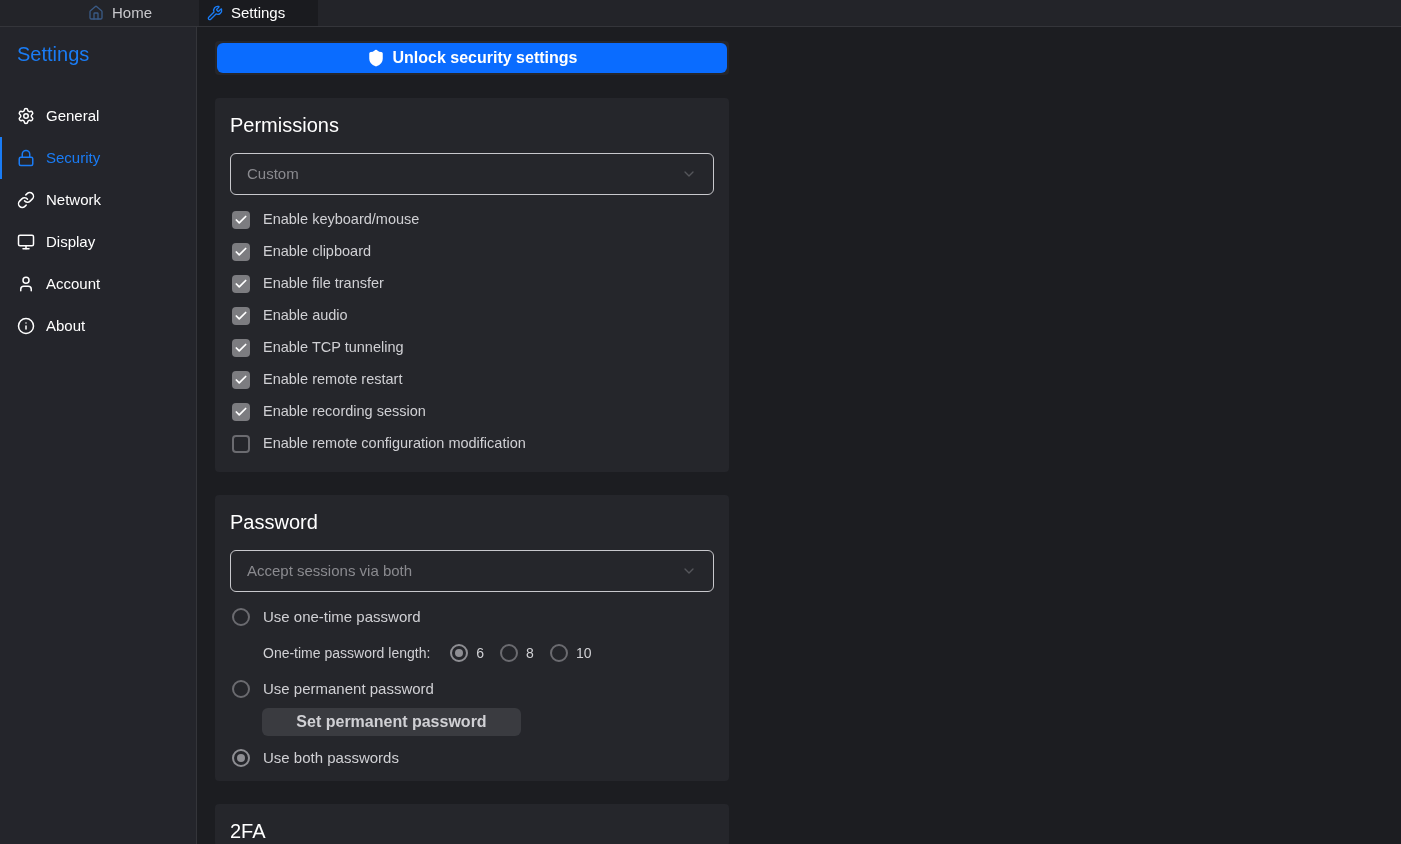 This screenshot has height=844, width=1401. I want to click on sidebar-item: Network, so click(98, 200).